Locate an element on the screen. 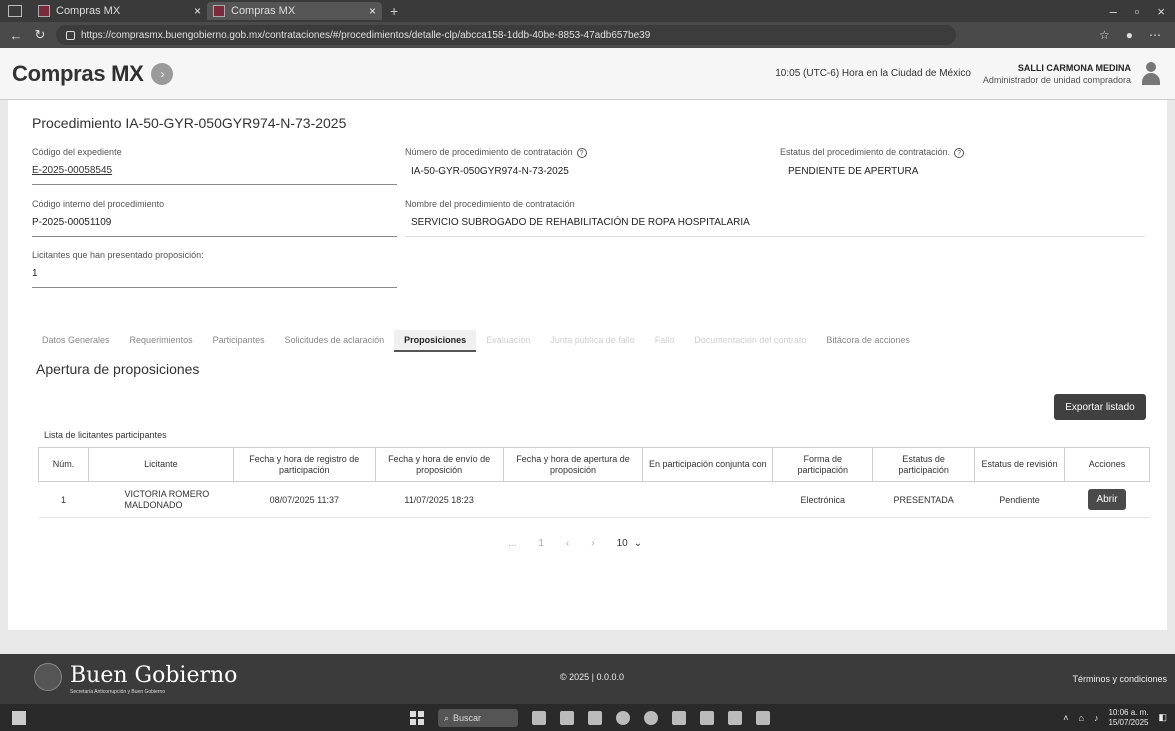  chevron-up-icon: ˄ is located at coordinates (1065, 718).